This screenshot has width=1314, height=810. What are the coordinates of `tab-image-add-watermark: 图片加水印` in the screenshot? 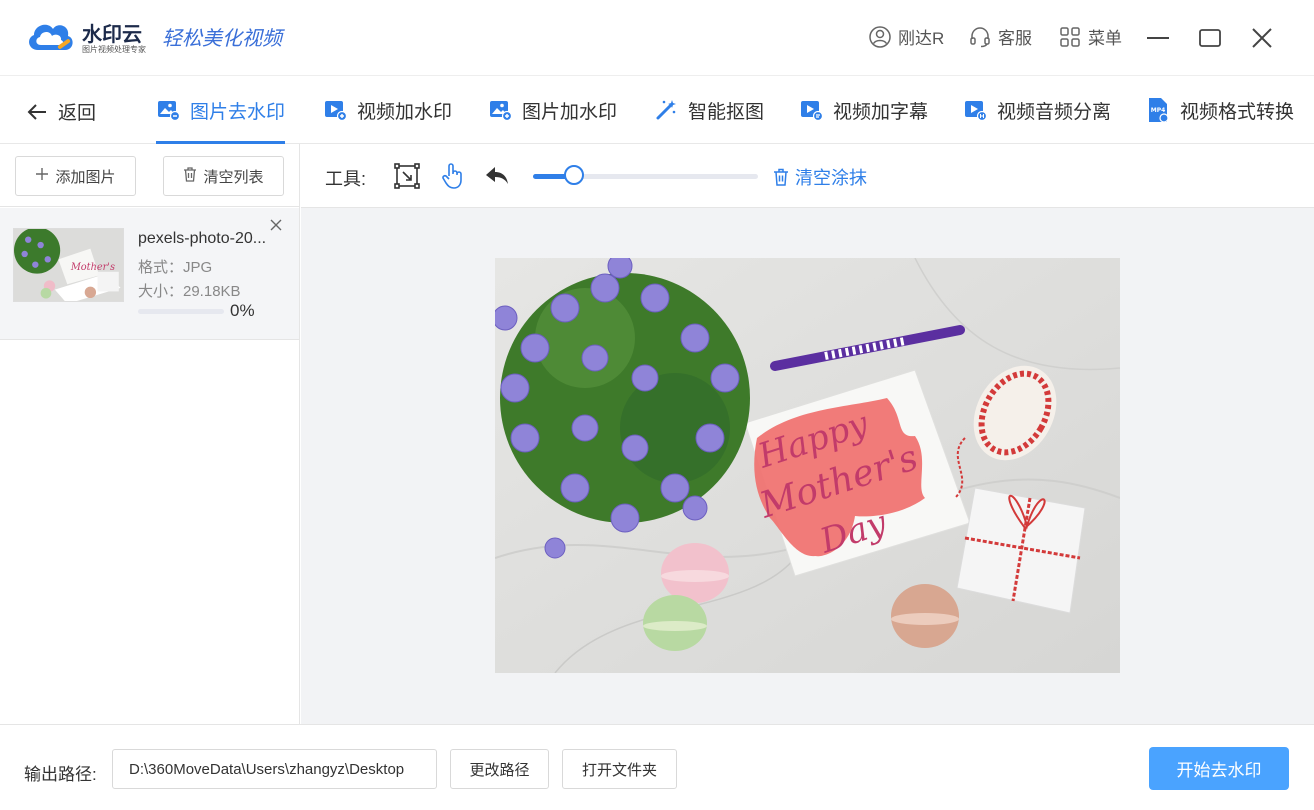 It's located at (552, 110).